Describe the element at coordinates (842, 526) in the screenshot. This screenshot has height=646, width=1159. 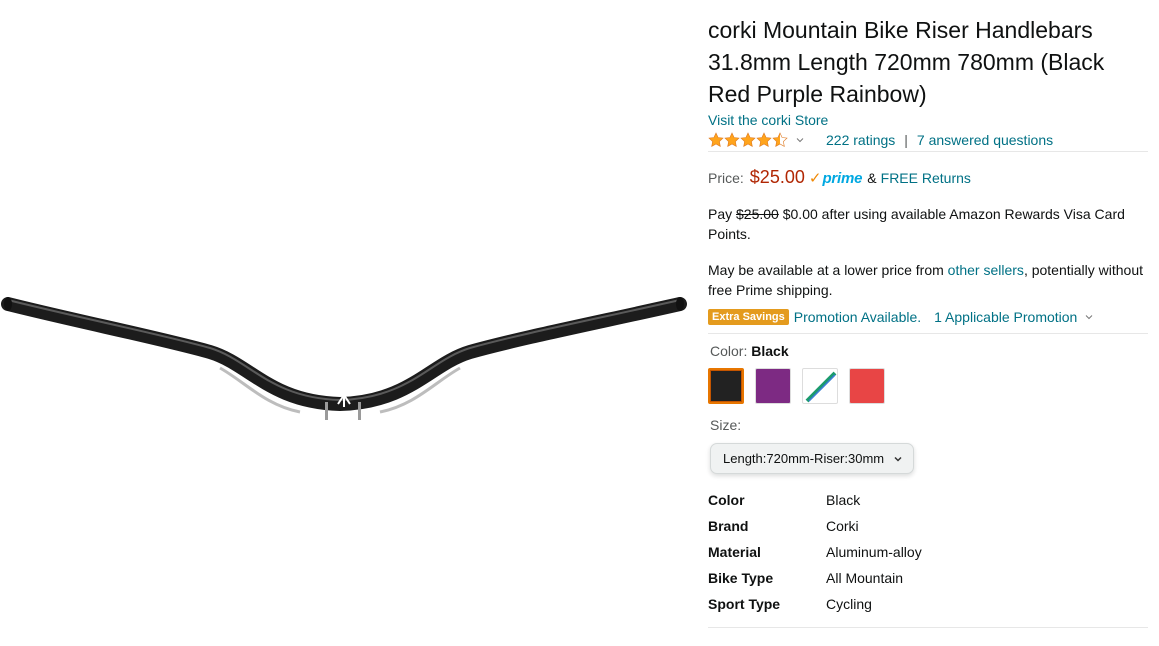
I see `spec-value: Corki` at that location.